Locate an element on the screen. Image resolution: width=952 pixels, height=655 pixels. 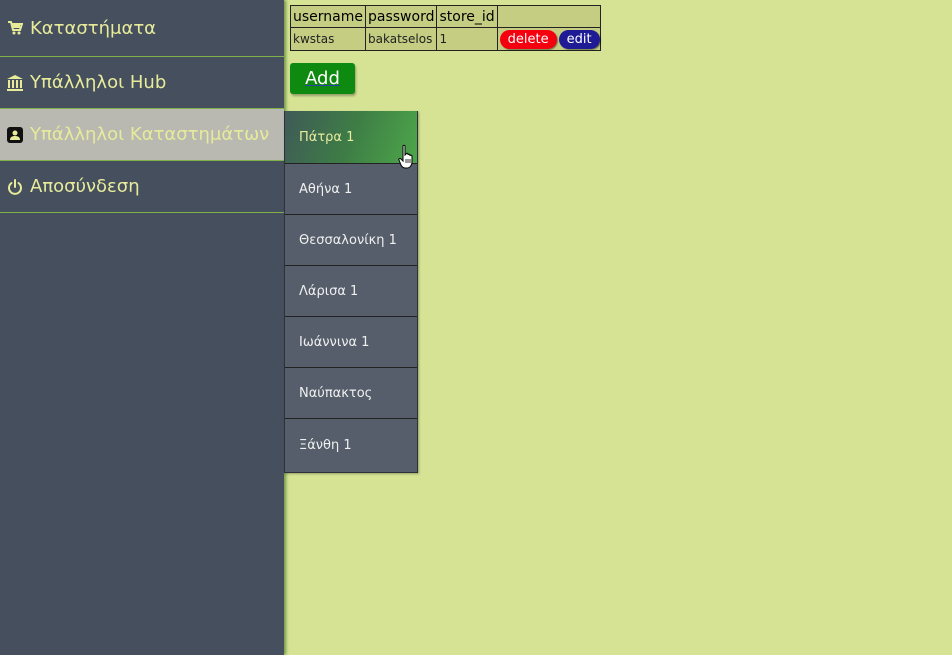
delete-button: delete is located at coordinates (528, 39).